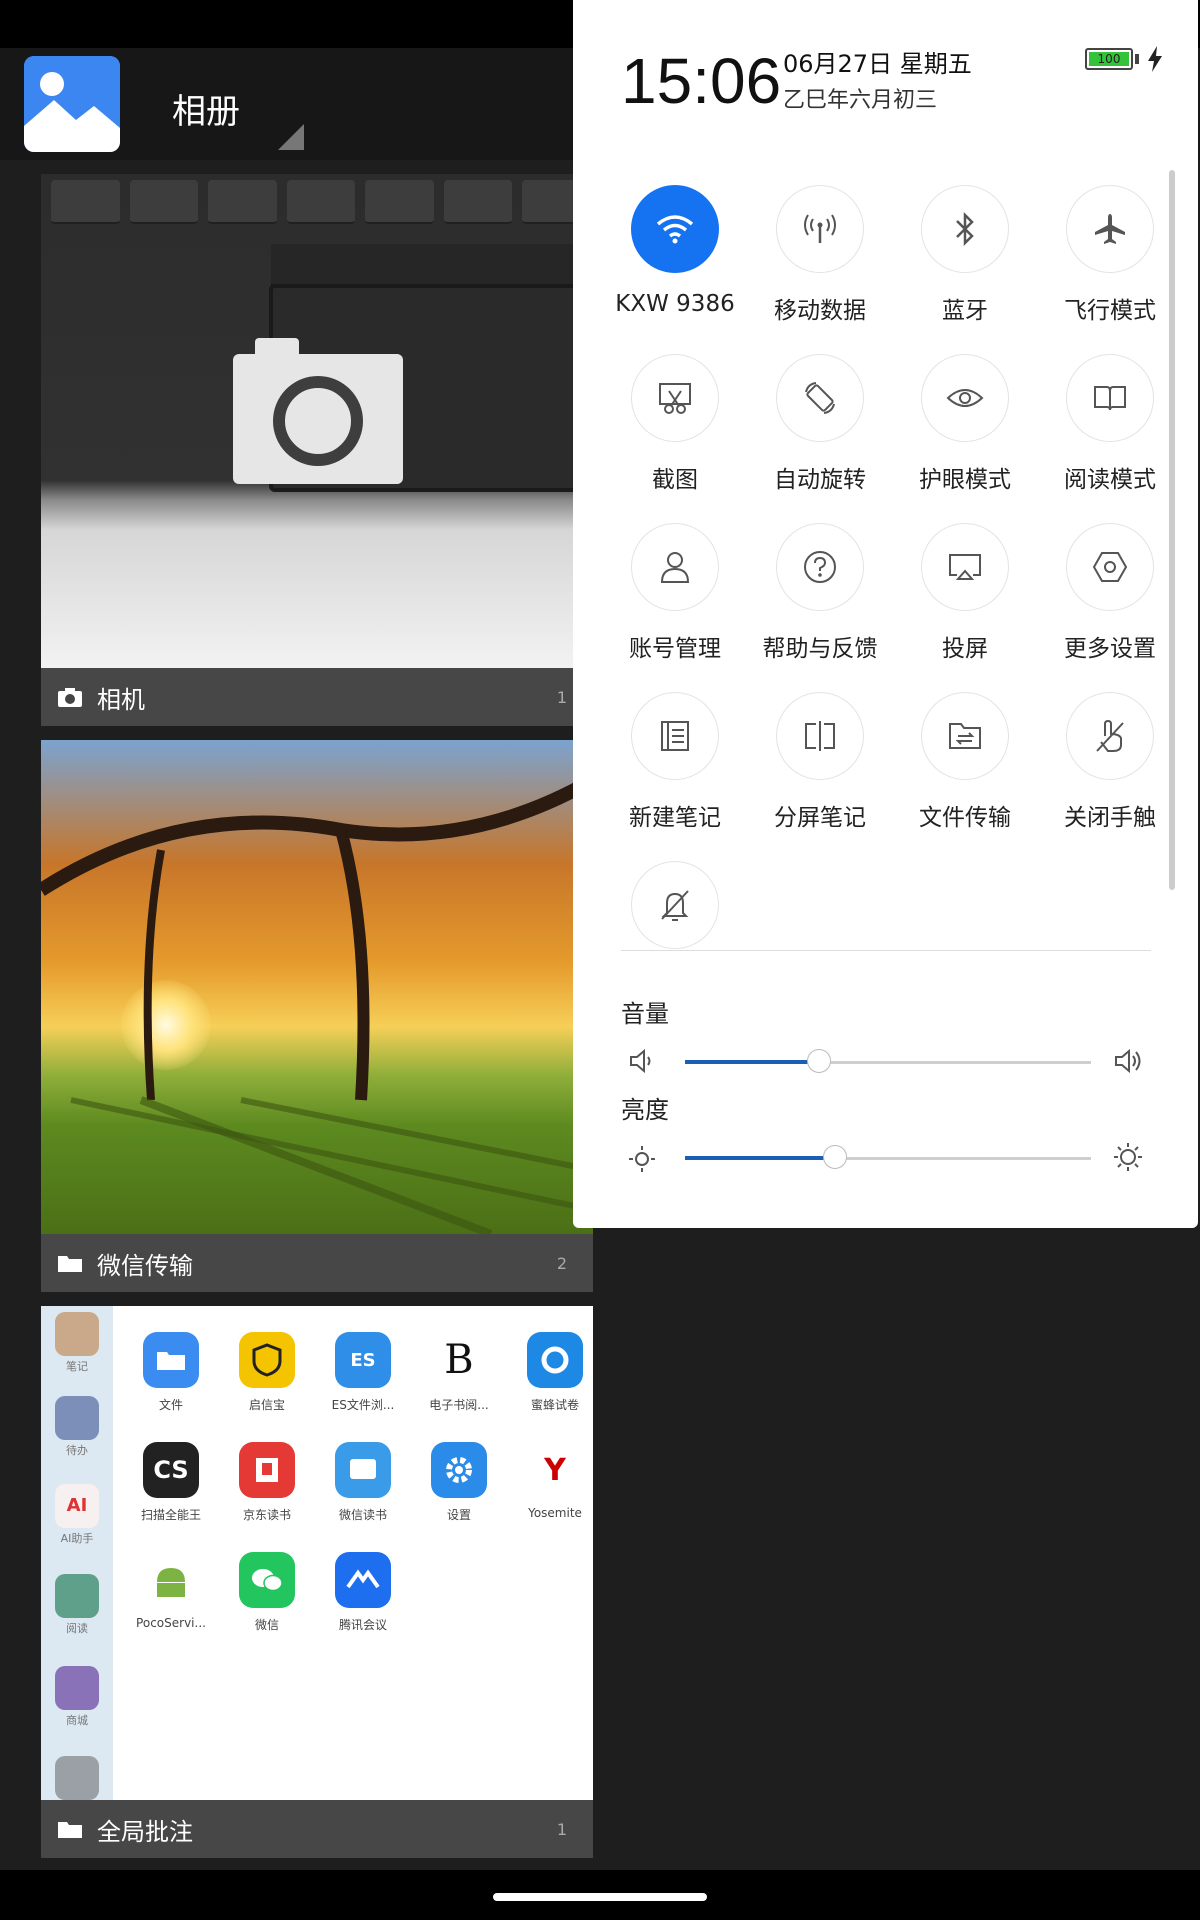 The width and height of the screenshot is (1200, 1920). Describe the element at coordinates (965, 762) in the screenshot. I see `tile-file-transfer: 文件传输` at that location.